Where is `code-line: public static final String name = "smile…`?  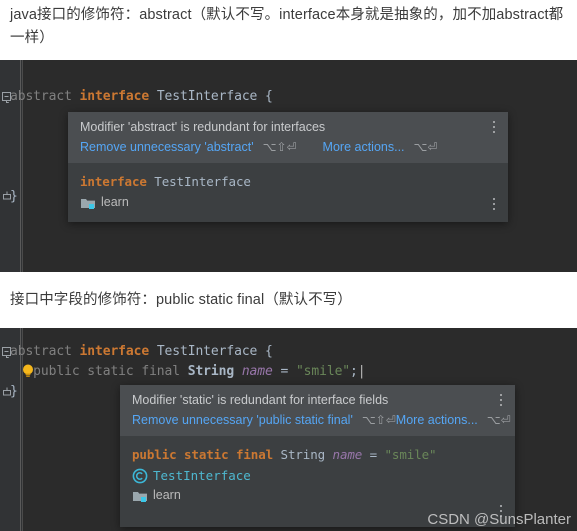 code-line: public static final String name = "smile… is located at coordinates (188, 372).